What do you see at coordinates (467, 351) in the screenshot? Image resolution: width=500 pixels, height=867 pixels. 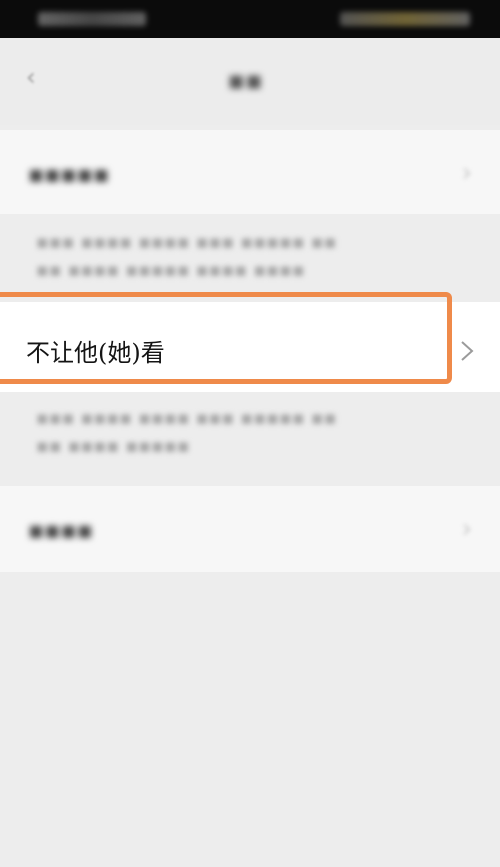 I see `chevron-right-icon` at bounding box center [467, 351].